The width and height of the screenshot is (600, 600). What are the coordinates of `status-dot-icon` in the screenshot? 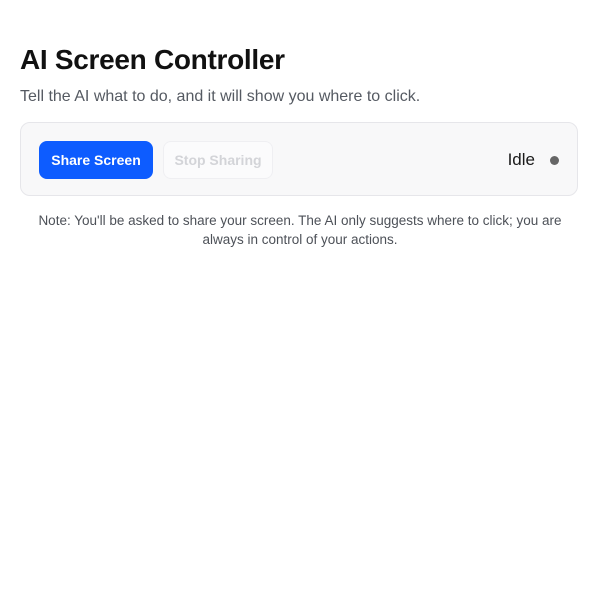 It's located at (554, 160).